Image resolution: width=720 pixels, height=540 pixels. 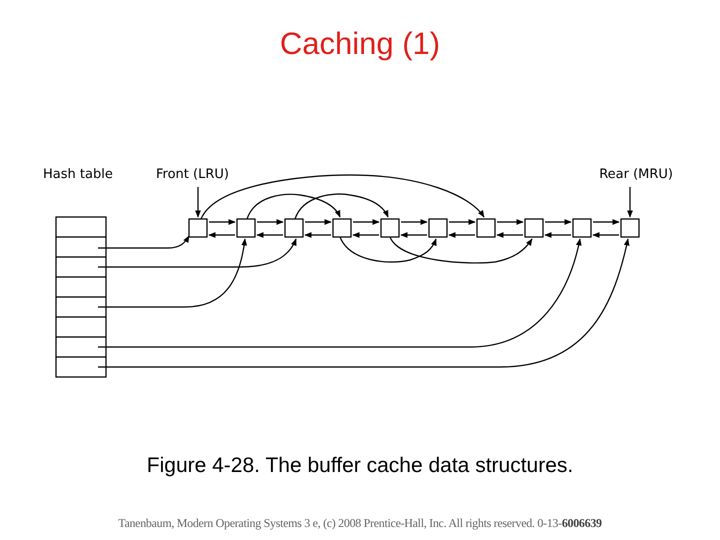 What do you see at coordinates (78, 174) in the screenshot?
I see `hash-table-label: Hash table` at bounding box center [78, 174].